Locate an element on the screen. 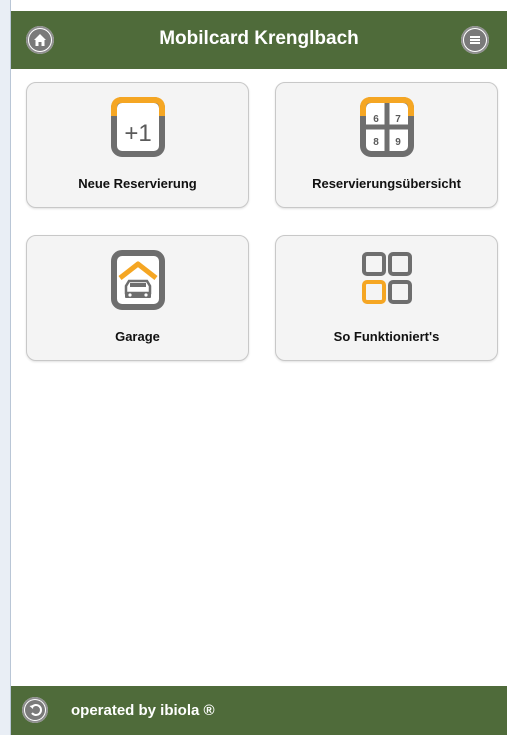  tile-reservierungsuebersicht: 6 7 8 9 Reservierungsübersicht is located at coordinates (386, 145).